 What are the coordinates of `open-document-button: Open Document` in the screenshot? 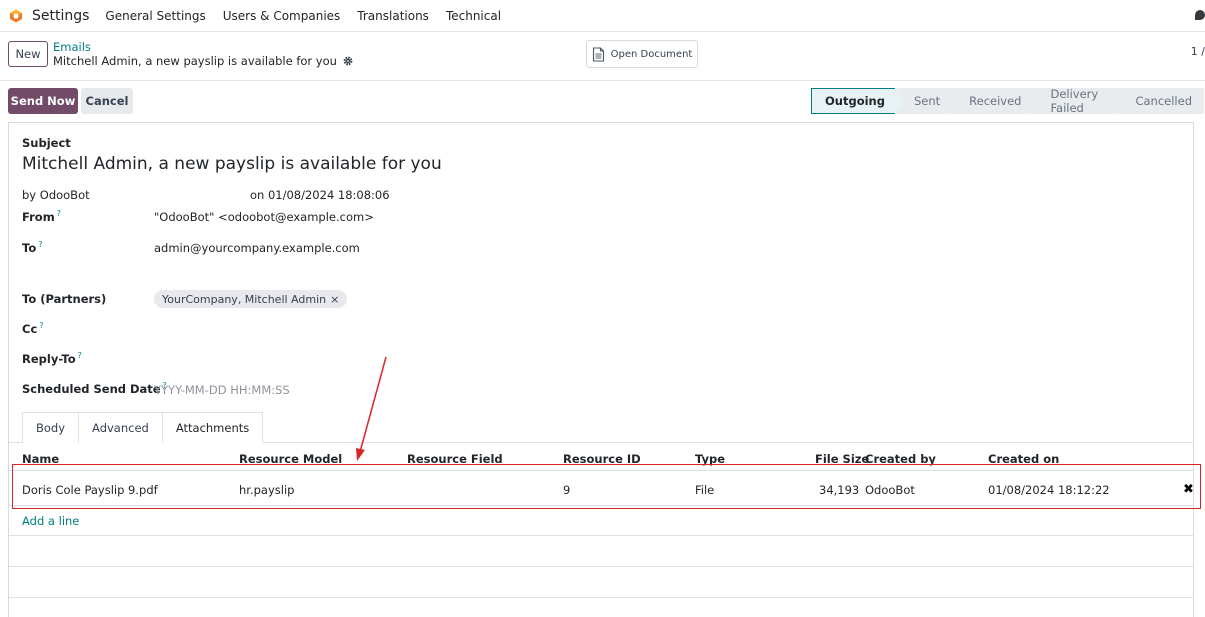 It's located at (642, 54).